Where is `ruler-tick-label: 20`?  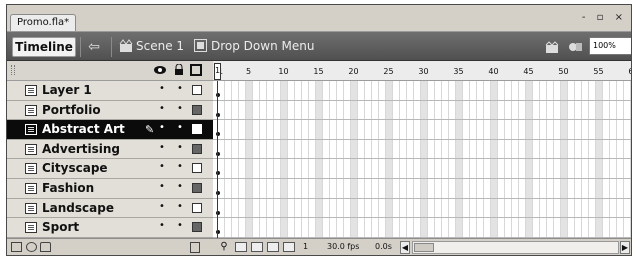 ruler-tick-label: 20 is located at coordinates (353, 71).